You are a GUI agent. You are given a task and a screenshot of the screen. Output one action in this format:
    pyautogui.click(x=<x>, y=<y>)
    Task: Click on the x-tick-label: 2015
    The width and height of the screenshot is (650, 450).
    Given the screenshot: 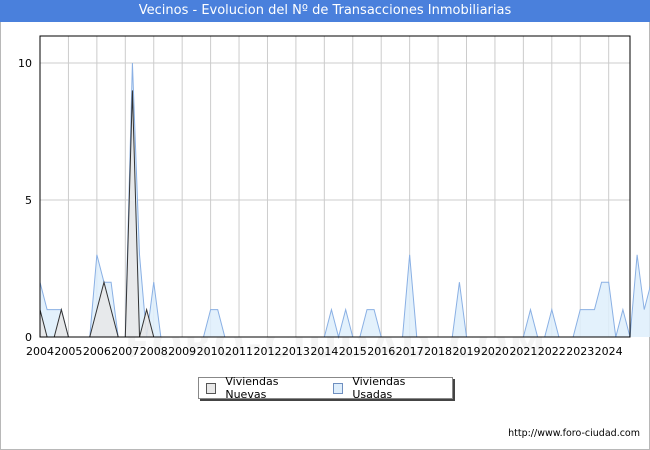 What is the action you would take?
    pyautogui.click(x=353, y=351)
    